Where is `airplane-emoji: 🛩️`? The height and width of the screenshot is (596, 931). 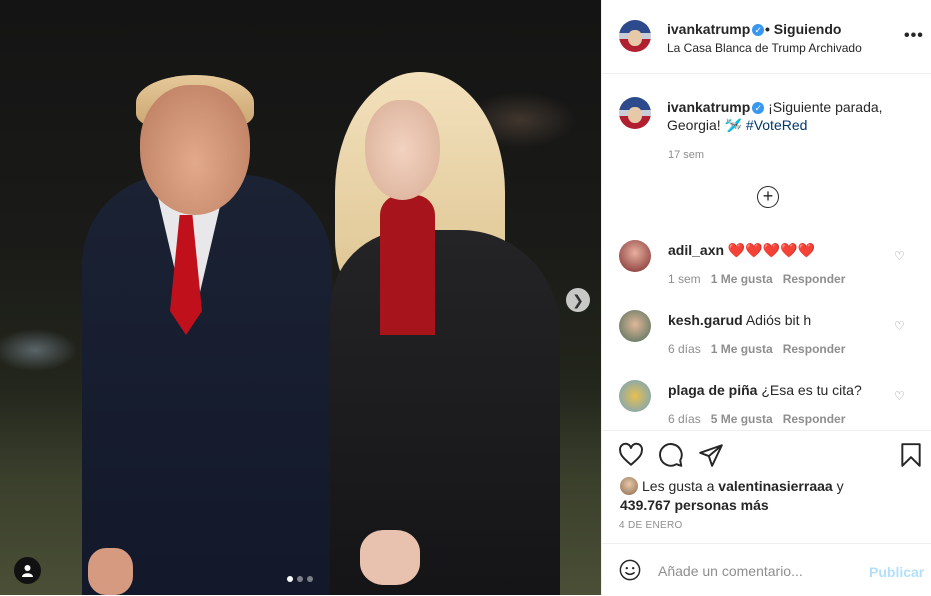
airplane-emoji: 🛩️ is located at coordinates (733, 125).